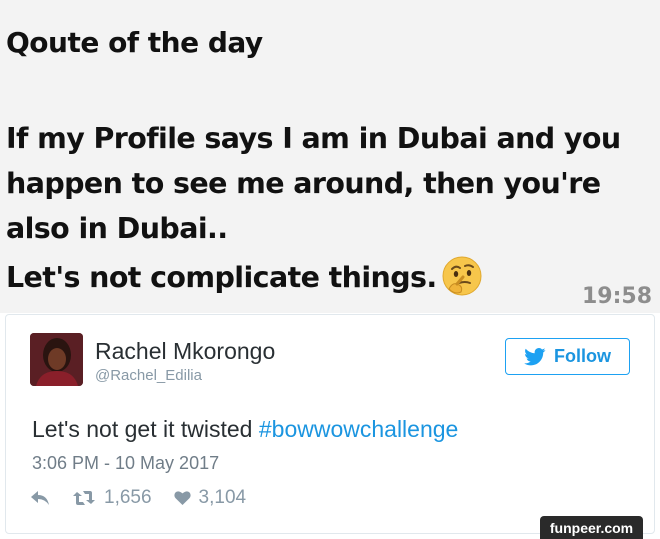 This screenshot has height=539, width=660. What do you see at coordinates (616, 296) in the screenshot?
I see `message-timestamp: 19:58` at bounding box center [616, 296].